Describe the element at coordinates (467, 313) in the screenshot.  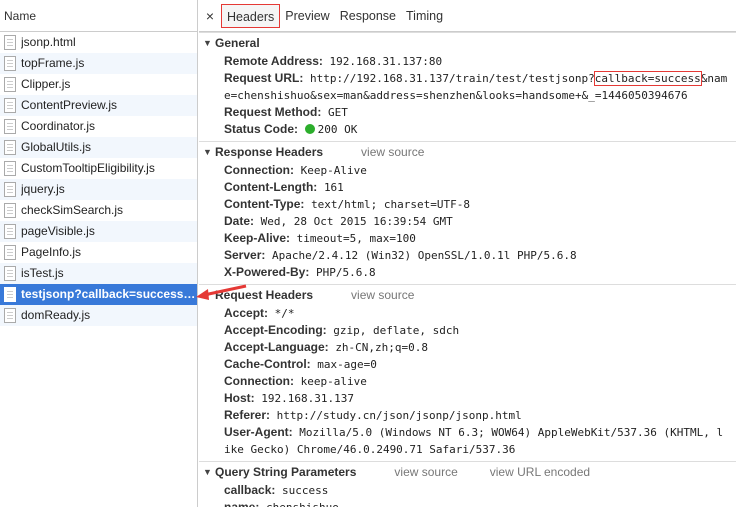
I see `header-row: Accept: */*` at that location.